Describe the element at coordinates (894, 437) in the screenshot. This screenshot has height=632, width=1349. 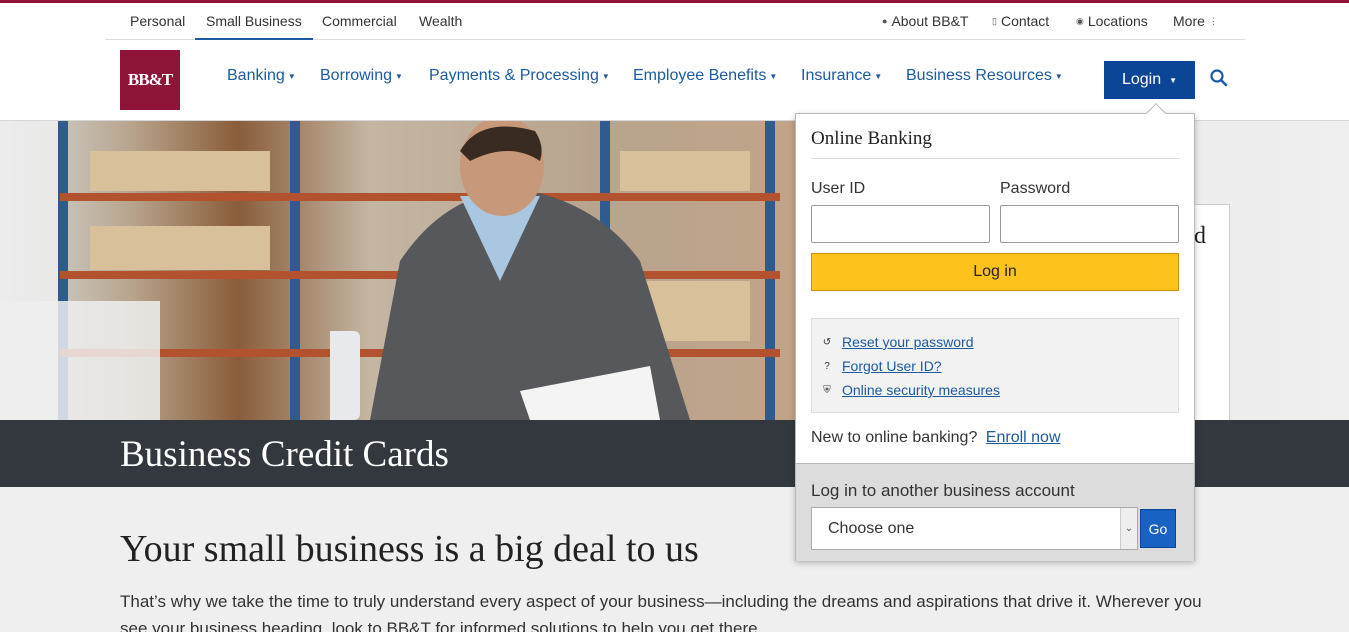
I see `enroll-prompt: New to online banking?` at that location.